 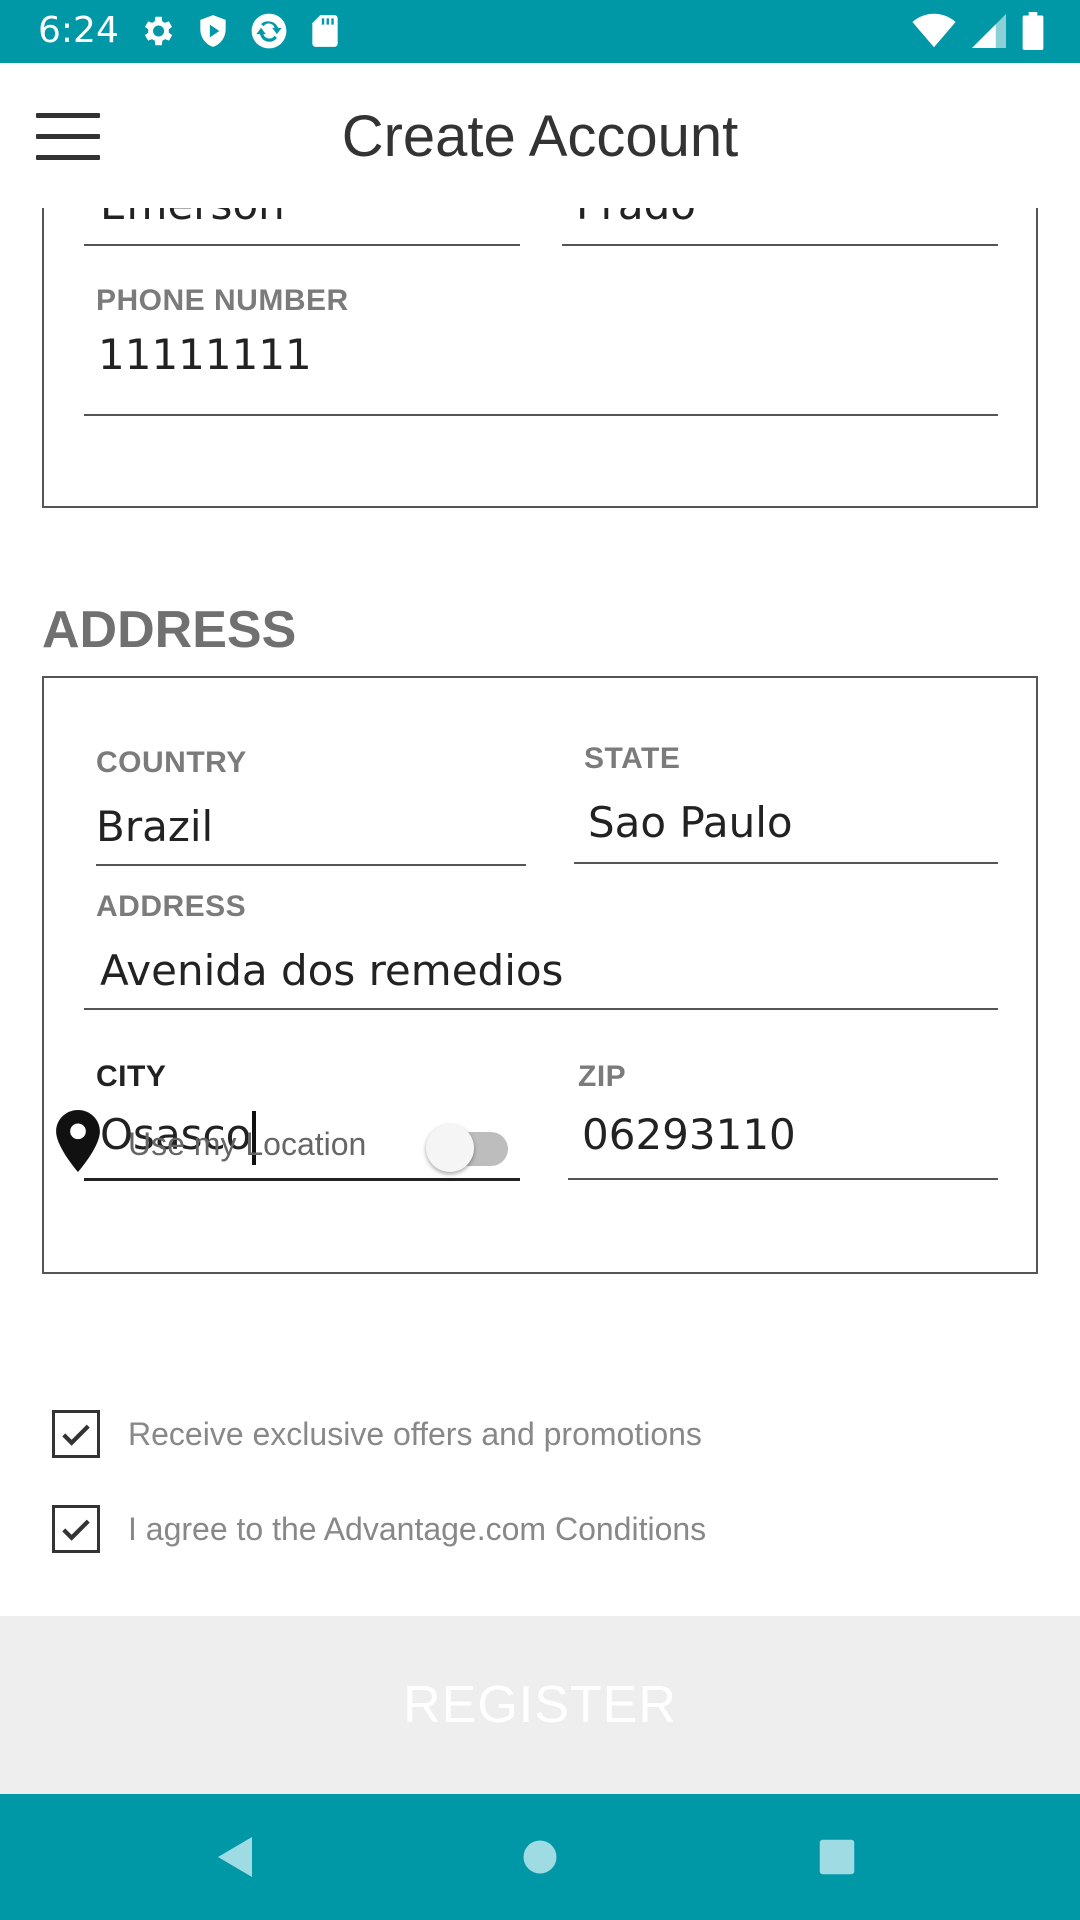 I want to click on phone-underline, so click(x=541, y=415).